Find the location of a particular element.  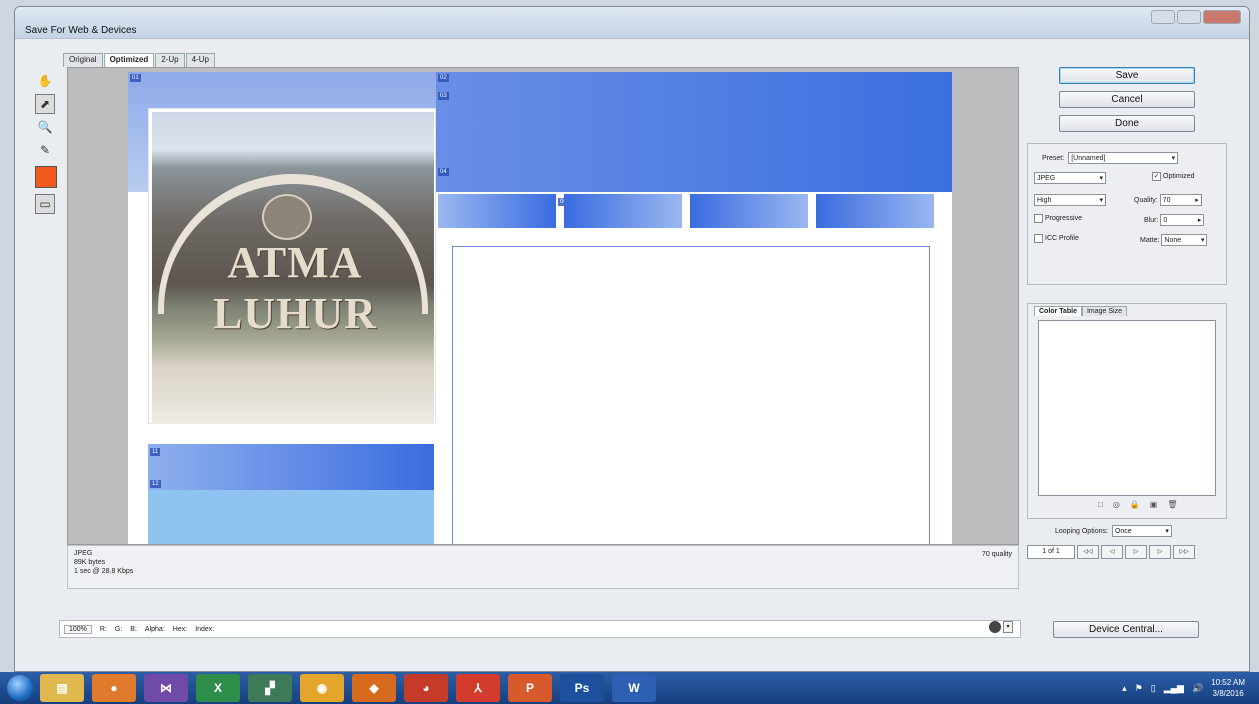

zoom-select: 100% is located at coordinates (78, 629).